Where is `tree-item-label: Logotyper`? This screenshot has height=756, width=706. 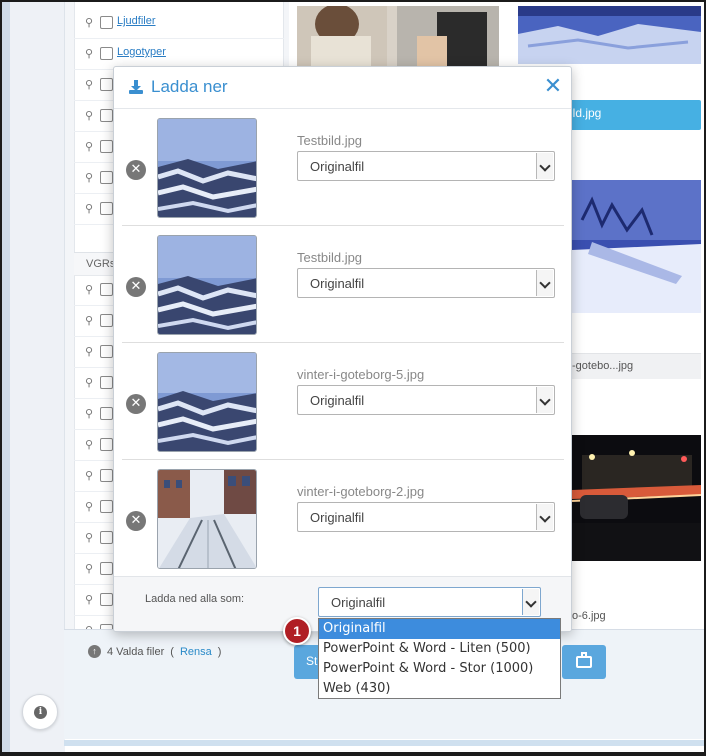 tree-item-label: Logotyper is located at coordinates (141, 52).